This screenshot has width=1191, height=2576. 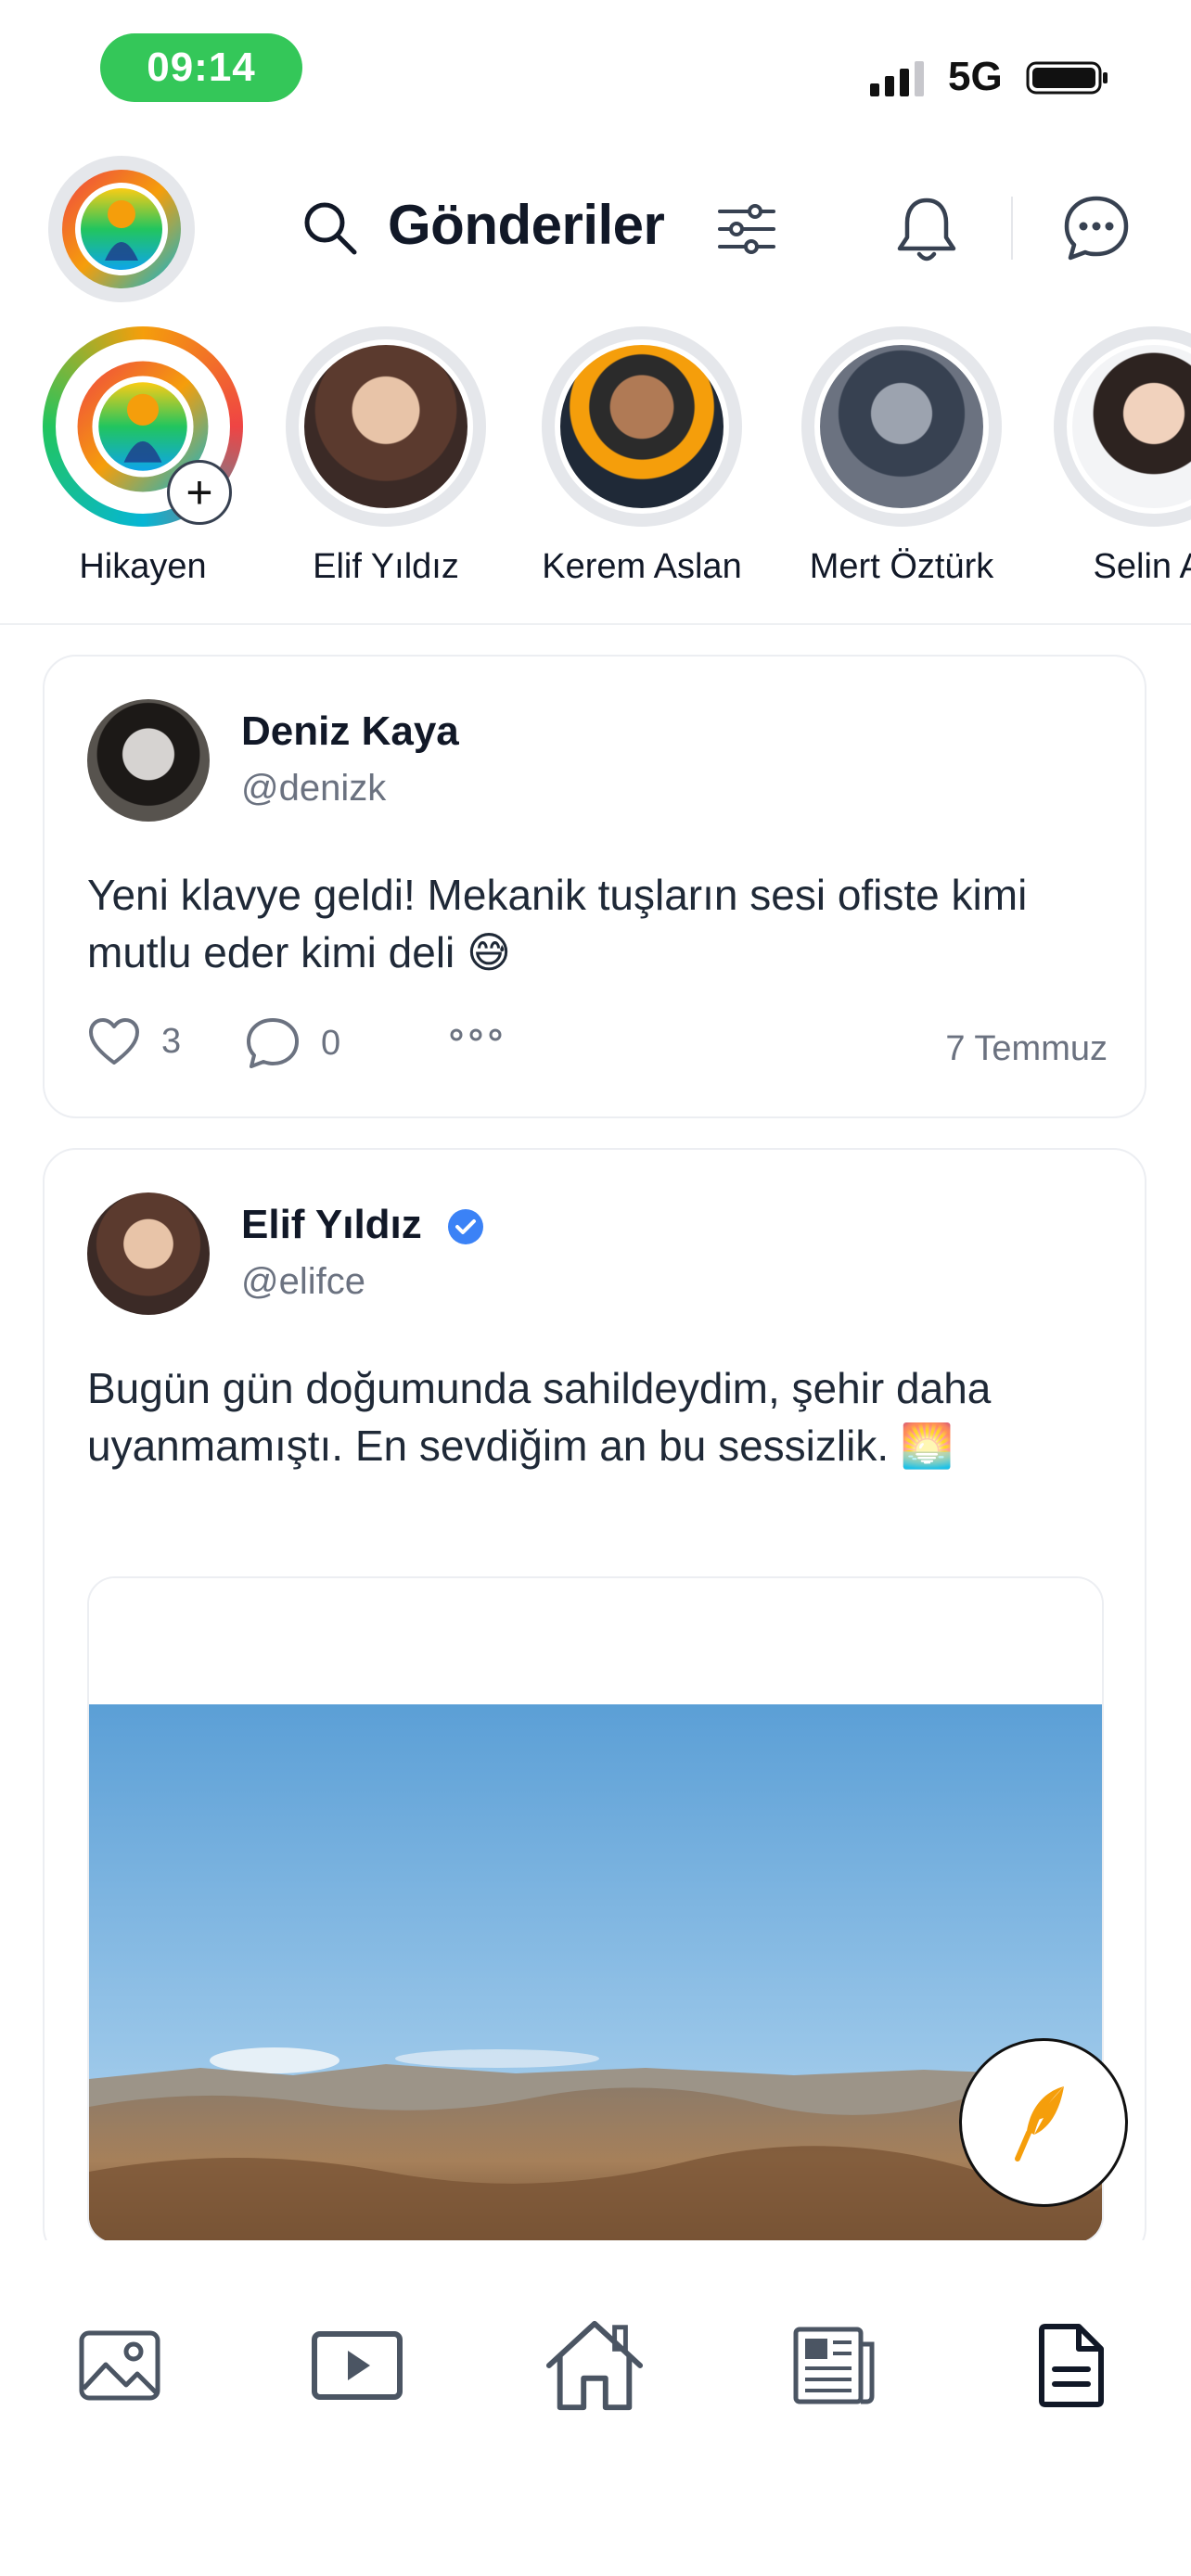 I want to click on story-item: Kerem Aslan, so click(x=642, y=457).